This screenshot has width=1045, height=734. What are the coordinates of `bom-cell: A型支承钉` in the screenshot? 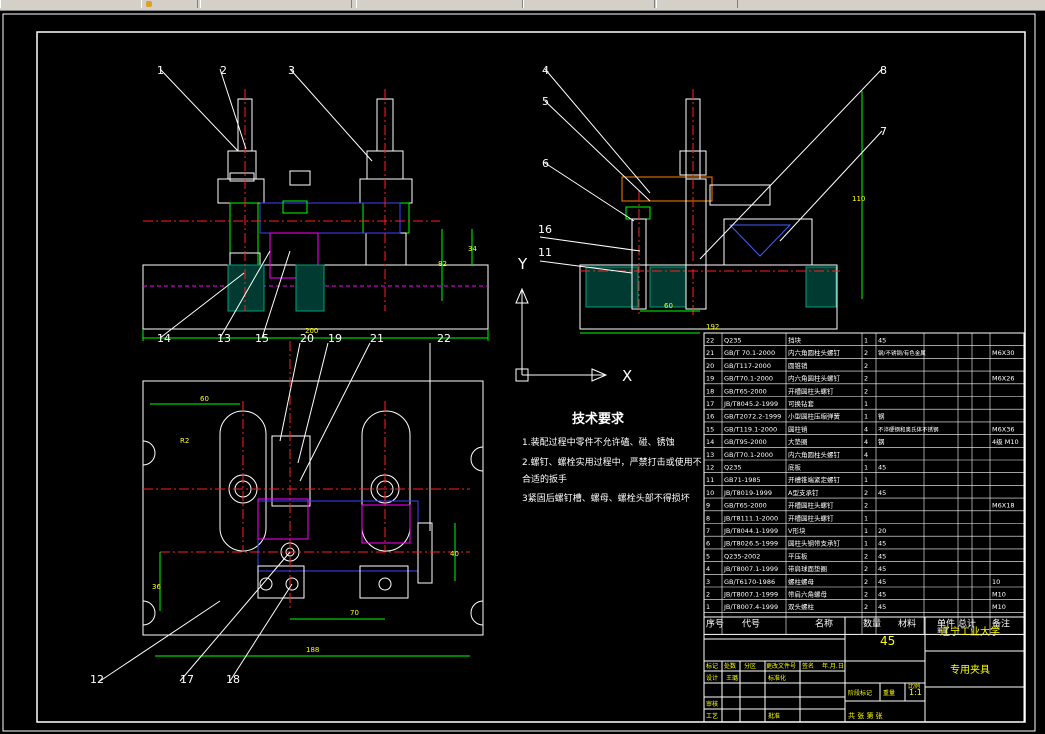 It's located at (803, 492).